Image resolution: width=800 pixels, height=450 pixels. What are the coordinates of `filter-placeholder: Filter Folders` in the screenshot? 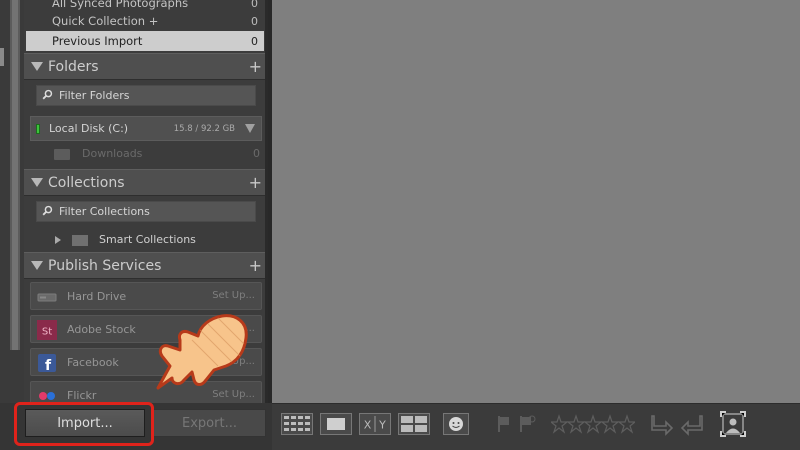 It's located at (94, 95).